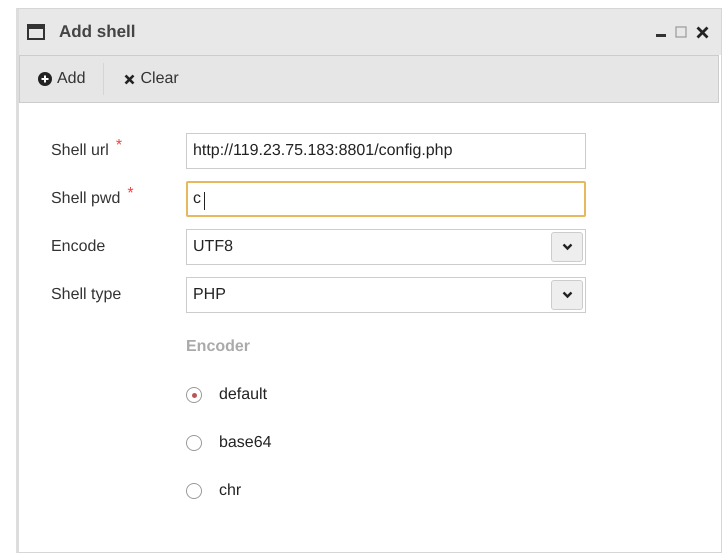 Image resolution: width=724 pixels, height=556 pixels. What do you see at coordinates (219, 347) in the screenshot?
I see `section-heading: Encoder` at bounding box center [219, 347].